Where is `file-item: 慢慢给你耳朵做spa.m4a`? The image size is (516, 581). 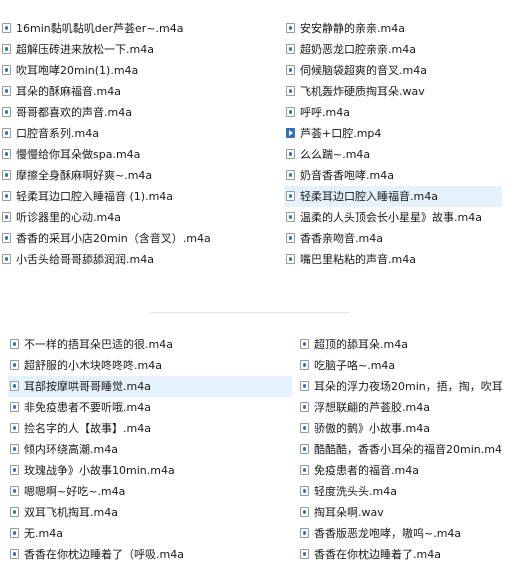 file-item: 慢慢给你耳朵做spa.m4a is located at coordinates (120, 154).